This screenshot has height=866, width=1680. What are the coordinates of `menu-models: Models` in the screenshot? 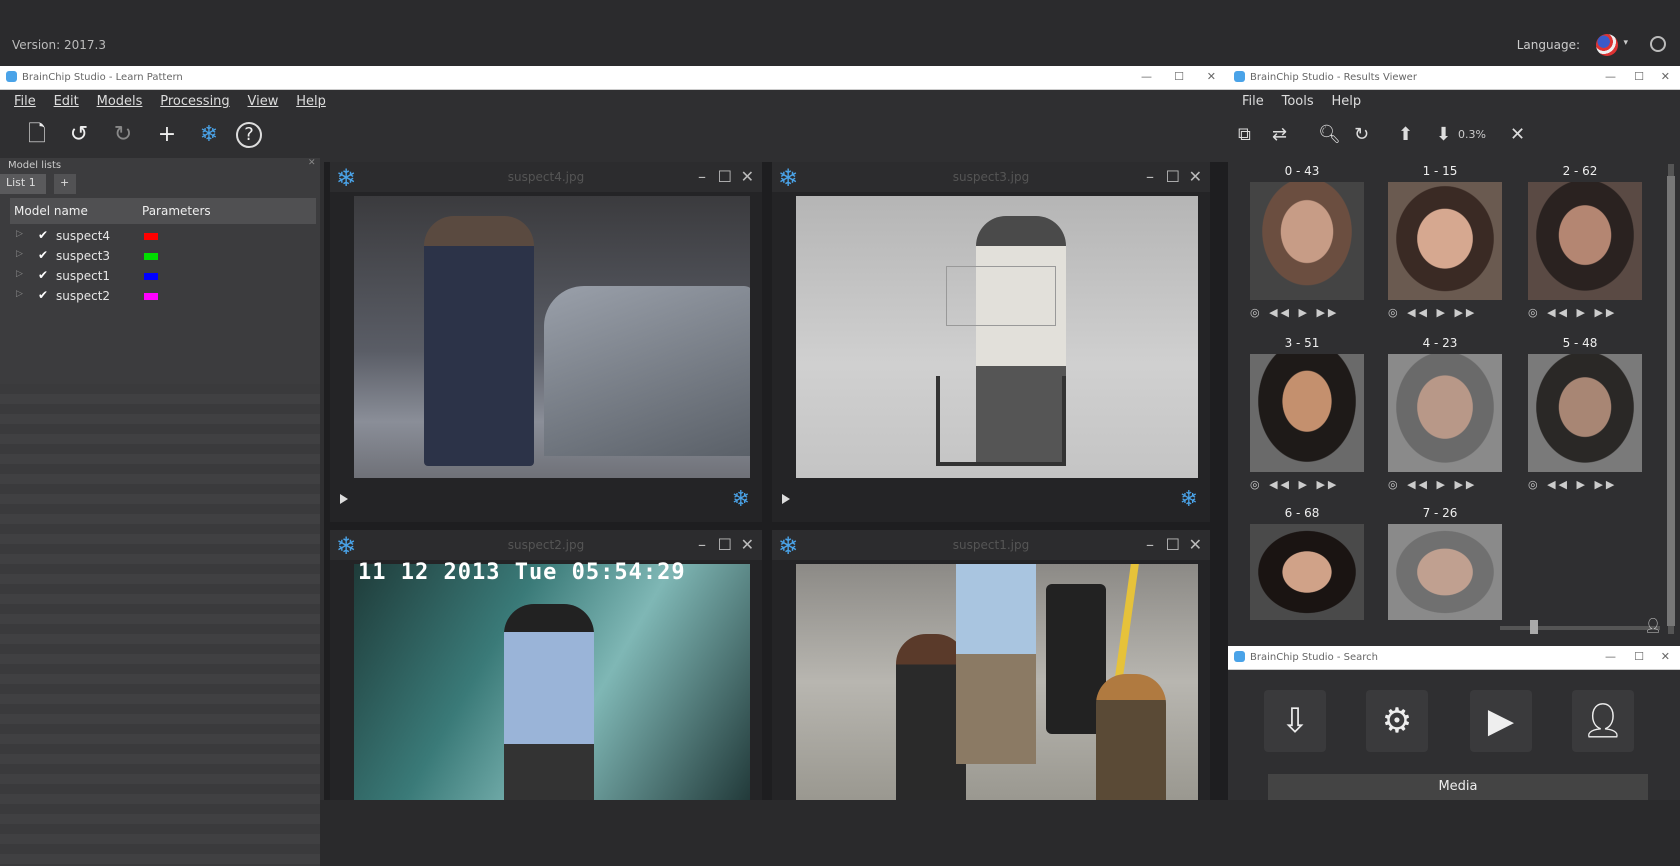 It's located at (120, 101).